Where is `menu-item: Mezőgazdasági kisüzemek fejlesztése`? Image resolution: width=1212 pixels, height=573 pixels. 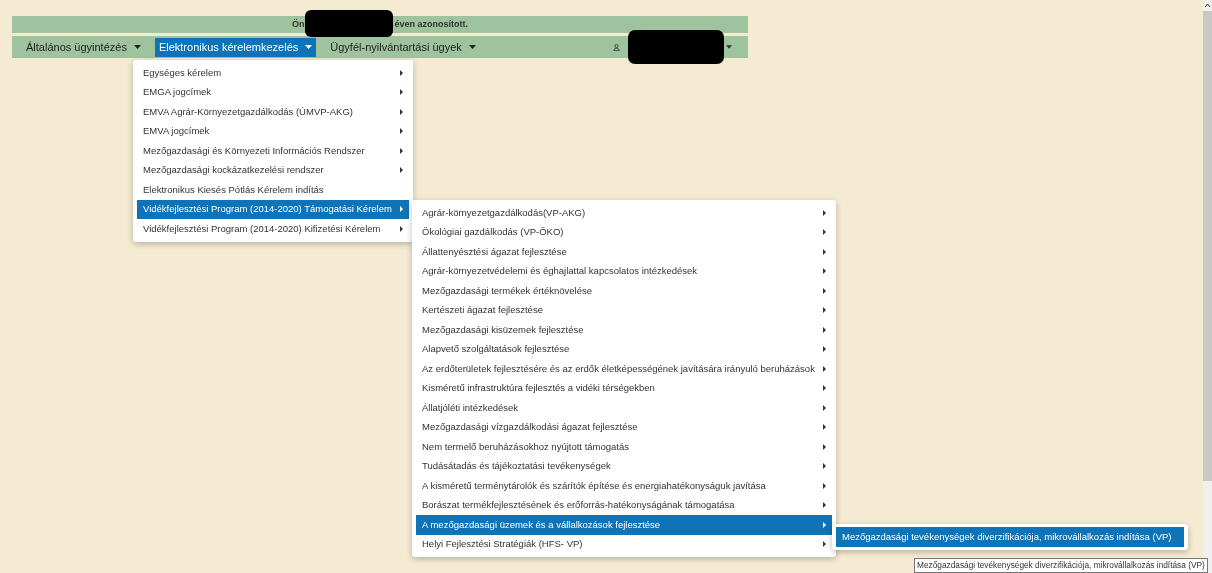 menu-item: Mezőgazdasági kisüzemek fejlesztése is located at coordinates (624, 330).